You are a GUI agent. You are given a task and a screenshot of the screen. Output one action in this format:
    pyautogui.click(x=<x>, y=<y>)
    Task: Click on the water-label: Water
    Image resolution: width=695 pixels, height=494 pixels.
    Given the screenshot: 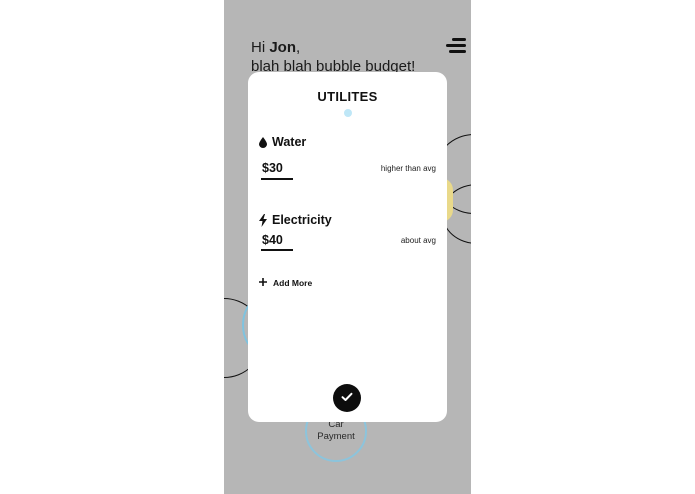 What is the action you would take?
    pyautogui.click(x=289, y=142)
    